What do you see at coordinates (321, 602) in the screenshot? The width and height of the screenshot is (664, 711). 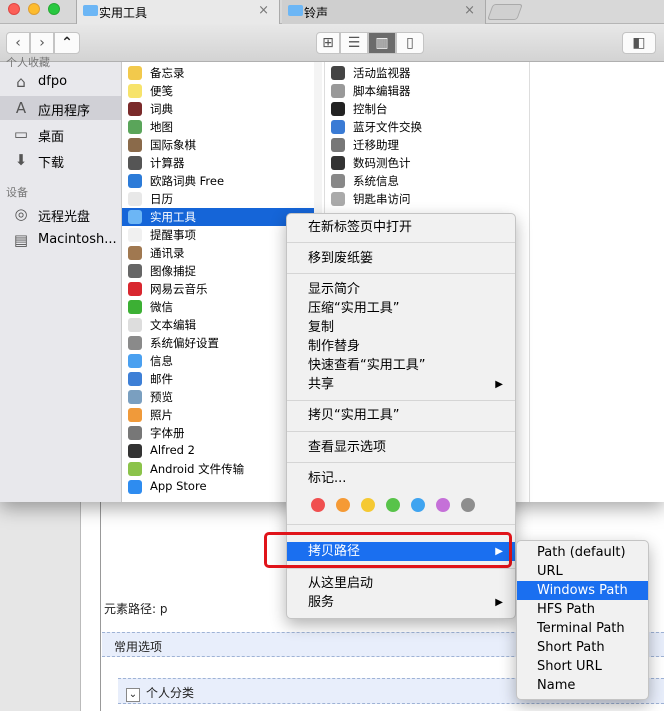 I see `menu-item-label: 服务` at bounding box center [321, 602].